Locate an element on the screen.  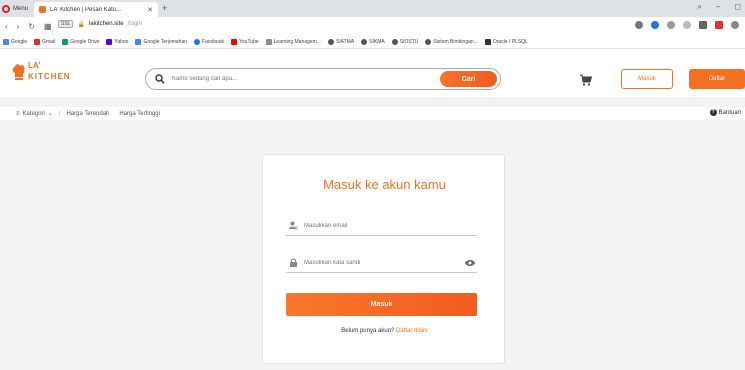
category-dropdown: ≡ Kategori ⌄ is located at coordinates (34, 114).